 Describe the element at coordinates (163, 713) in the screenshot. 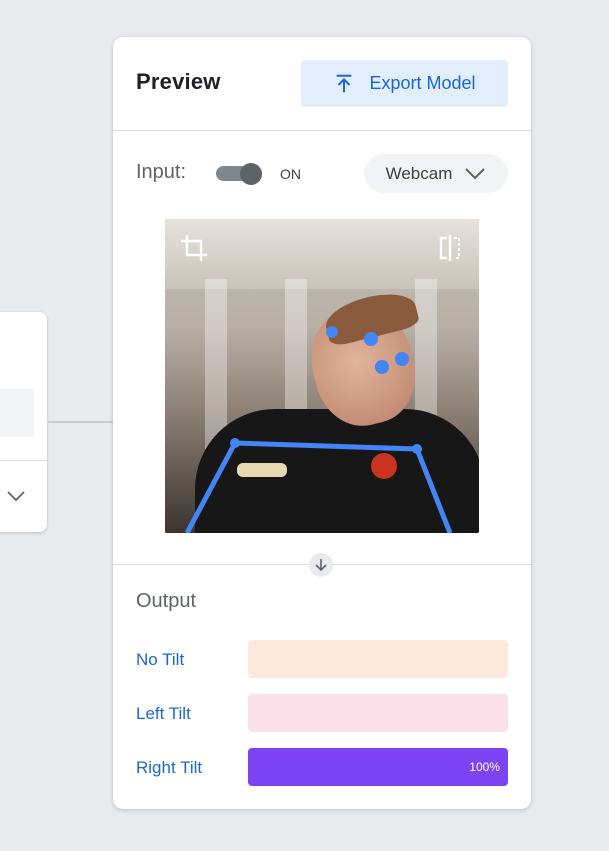

I see `class-label: Left Tilt` at that location.